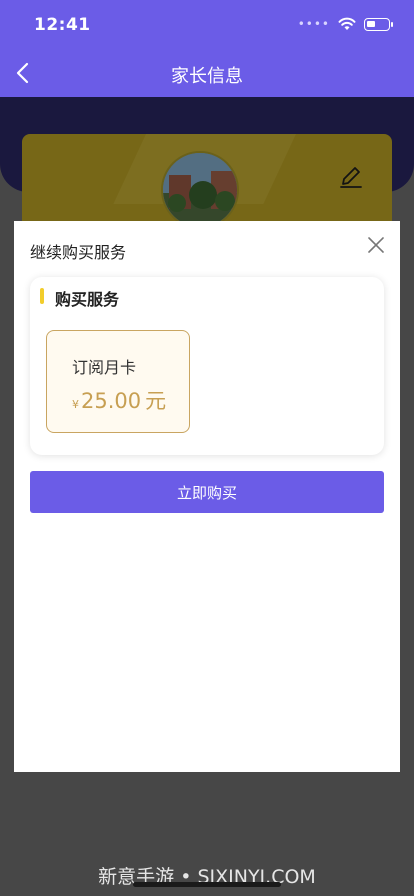  I want to click on wifi-icon, so click(347, 23).